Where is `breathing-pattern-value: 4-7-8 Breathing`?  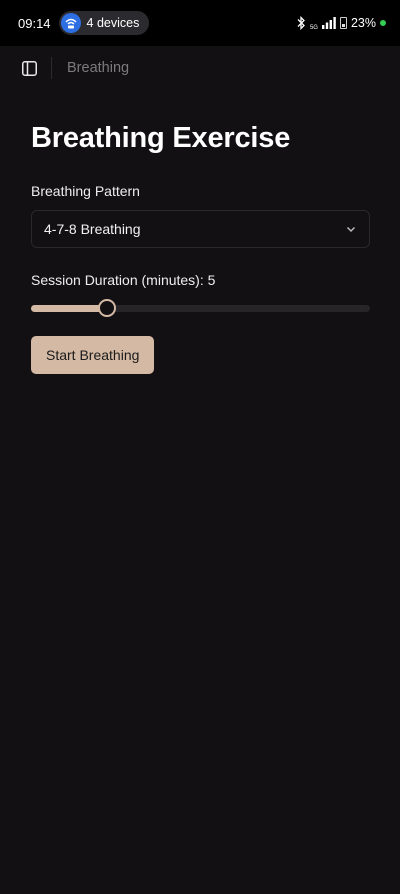
breathing-pattern-value: 4-7-8 Breathing is located at coordinates (92, 229).